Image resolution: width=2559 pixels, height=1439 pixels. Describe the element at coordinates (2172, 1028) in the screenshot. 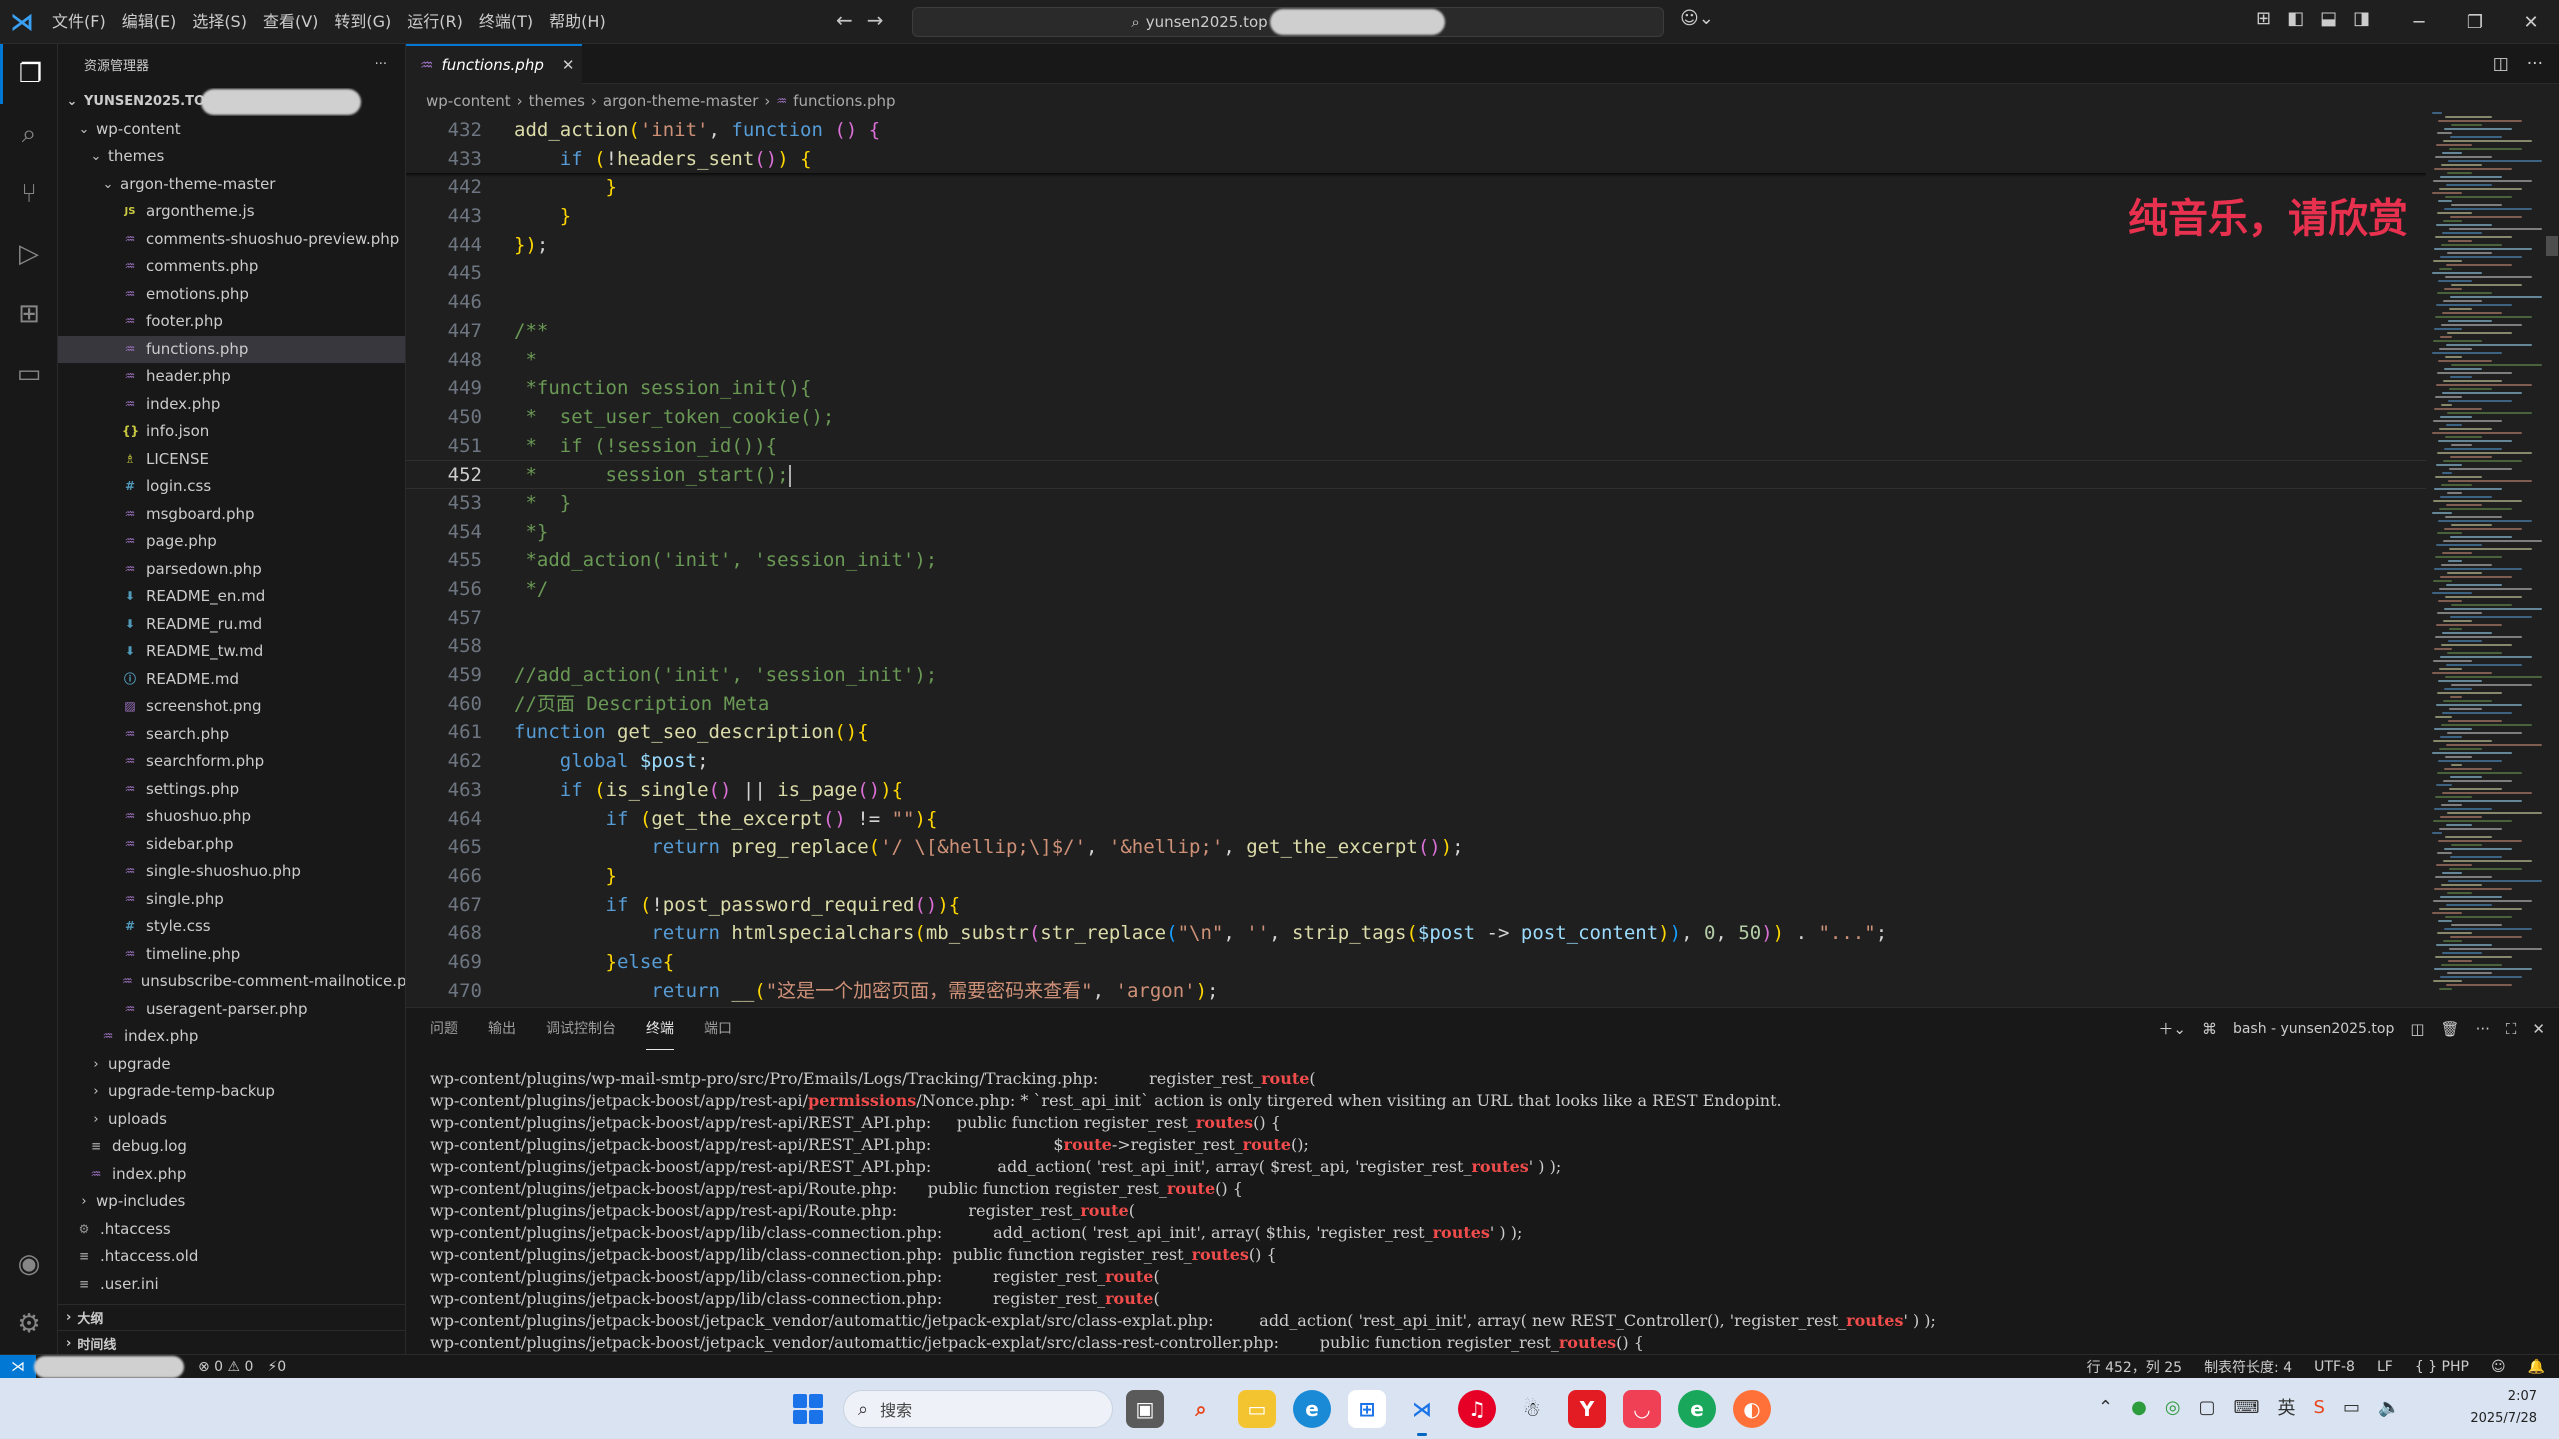

I see `new-terminal-icon: ＋⌄` at that location.